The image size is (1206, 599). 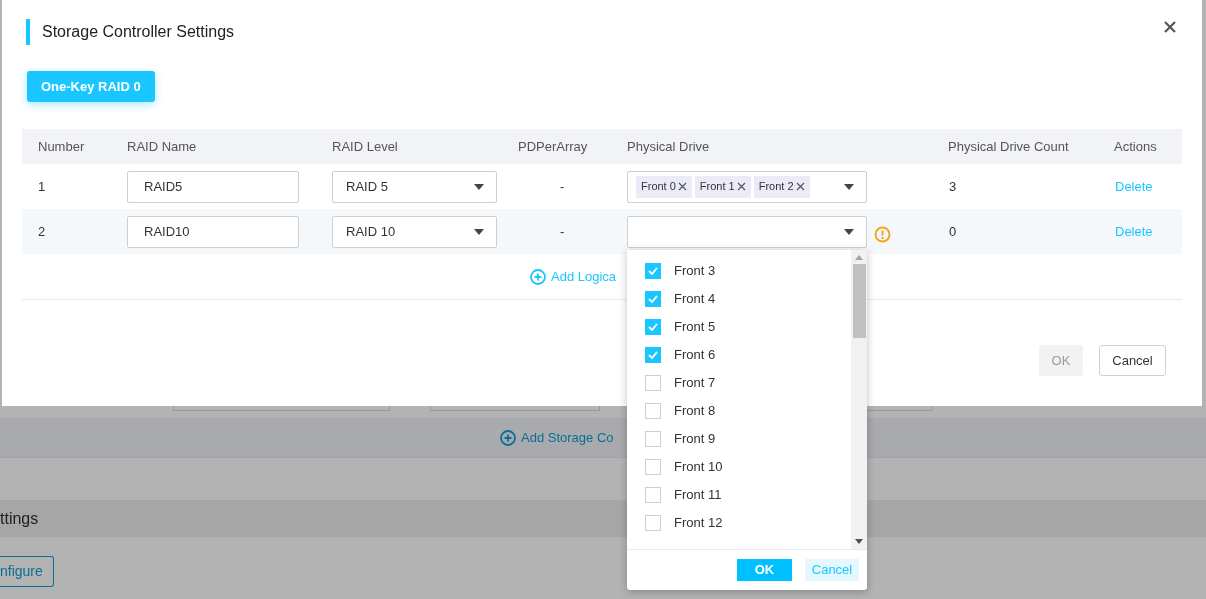 What do you see at coordinates (859, 301) in the screenshot?
I see `scrollbar-thumb` at bounding box center [859, 301].